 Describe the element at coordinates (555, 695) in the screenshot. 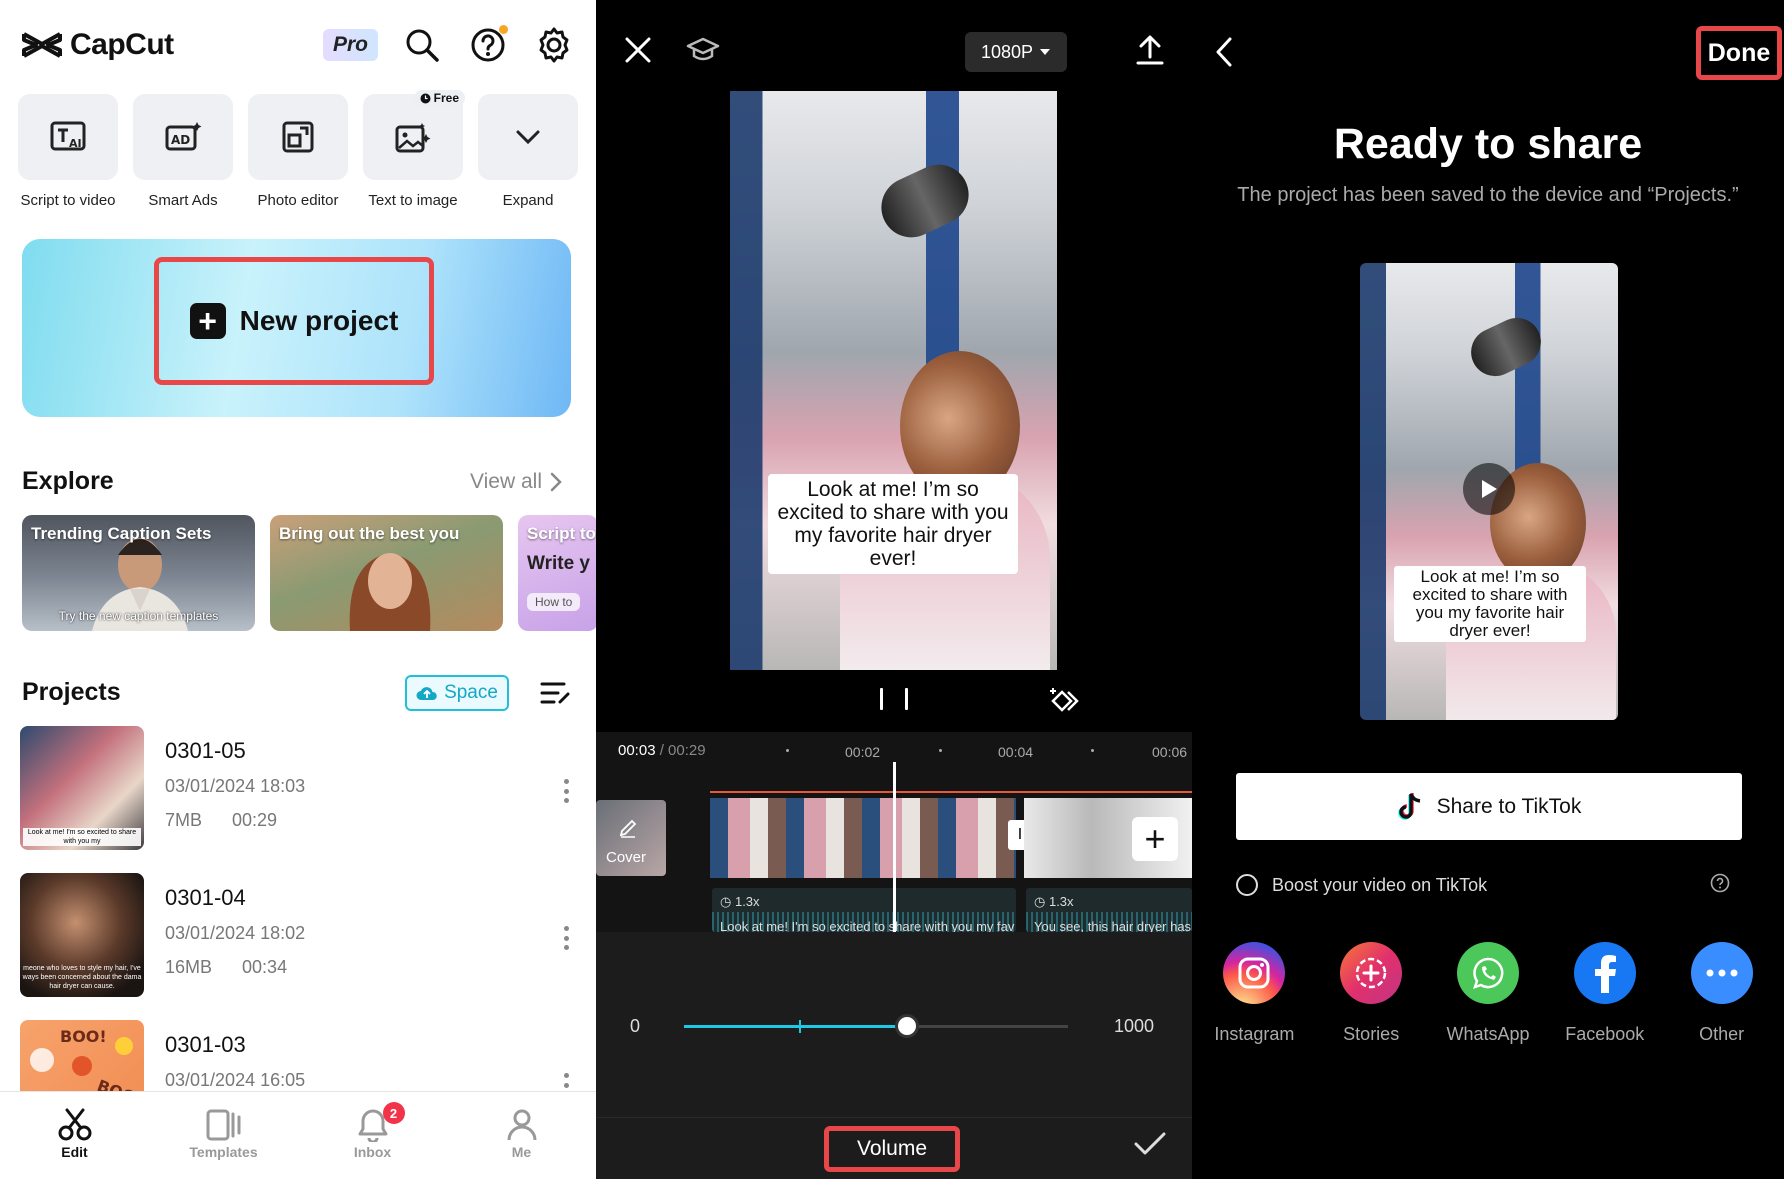

I see `sort-list-icon` at that location.